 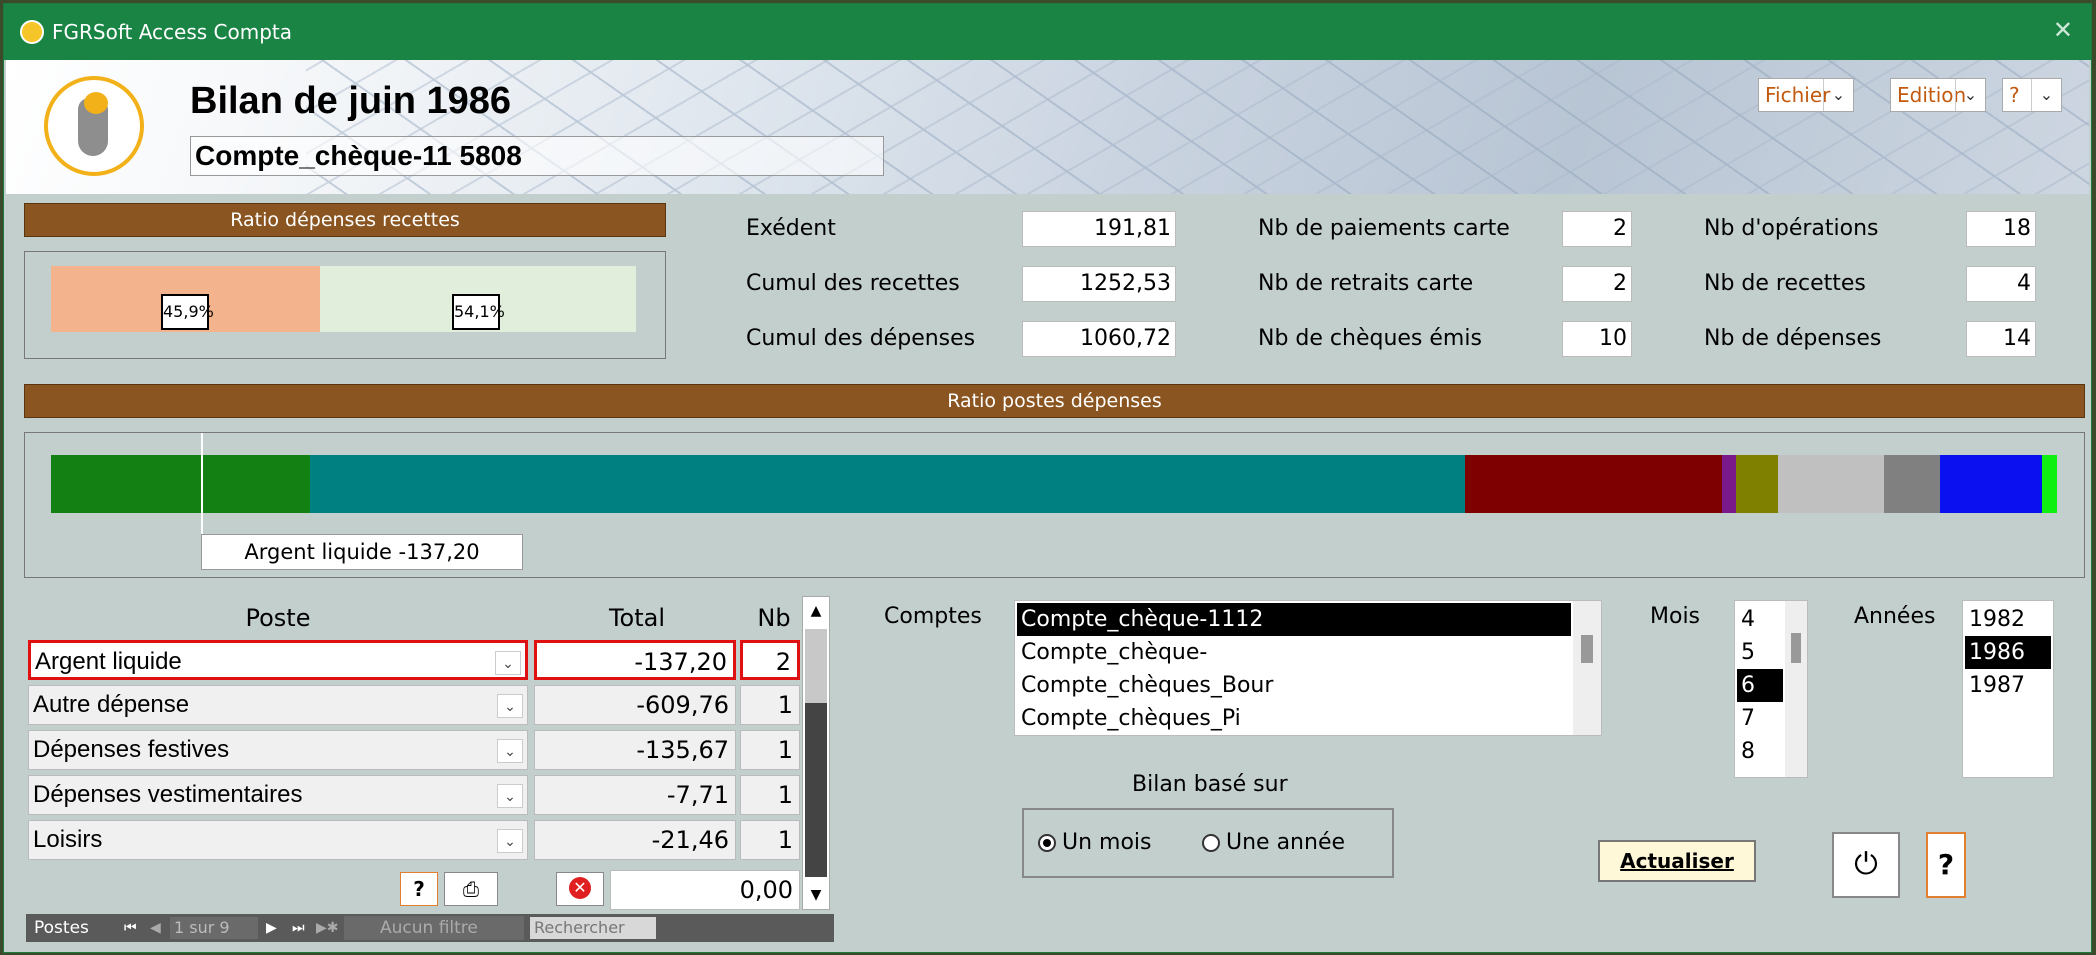 What do you see at coordinates (1760, 751) in the screenshot?
I see `list-item: 8` at bounding box center [1760, 751].